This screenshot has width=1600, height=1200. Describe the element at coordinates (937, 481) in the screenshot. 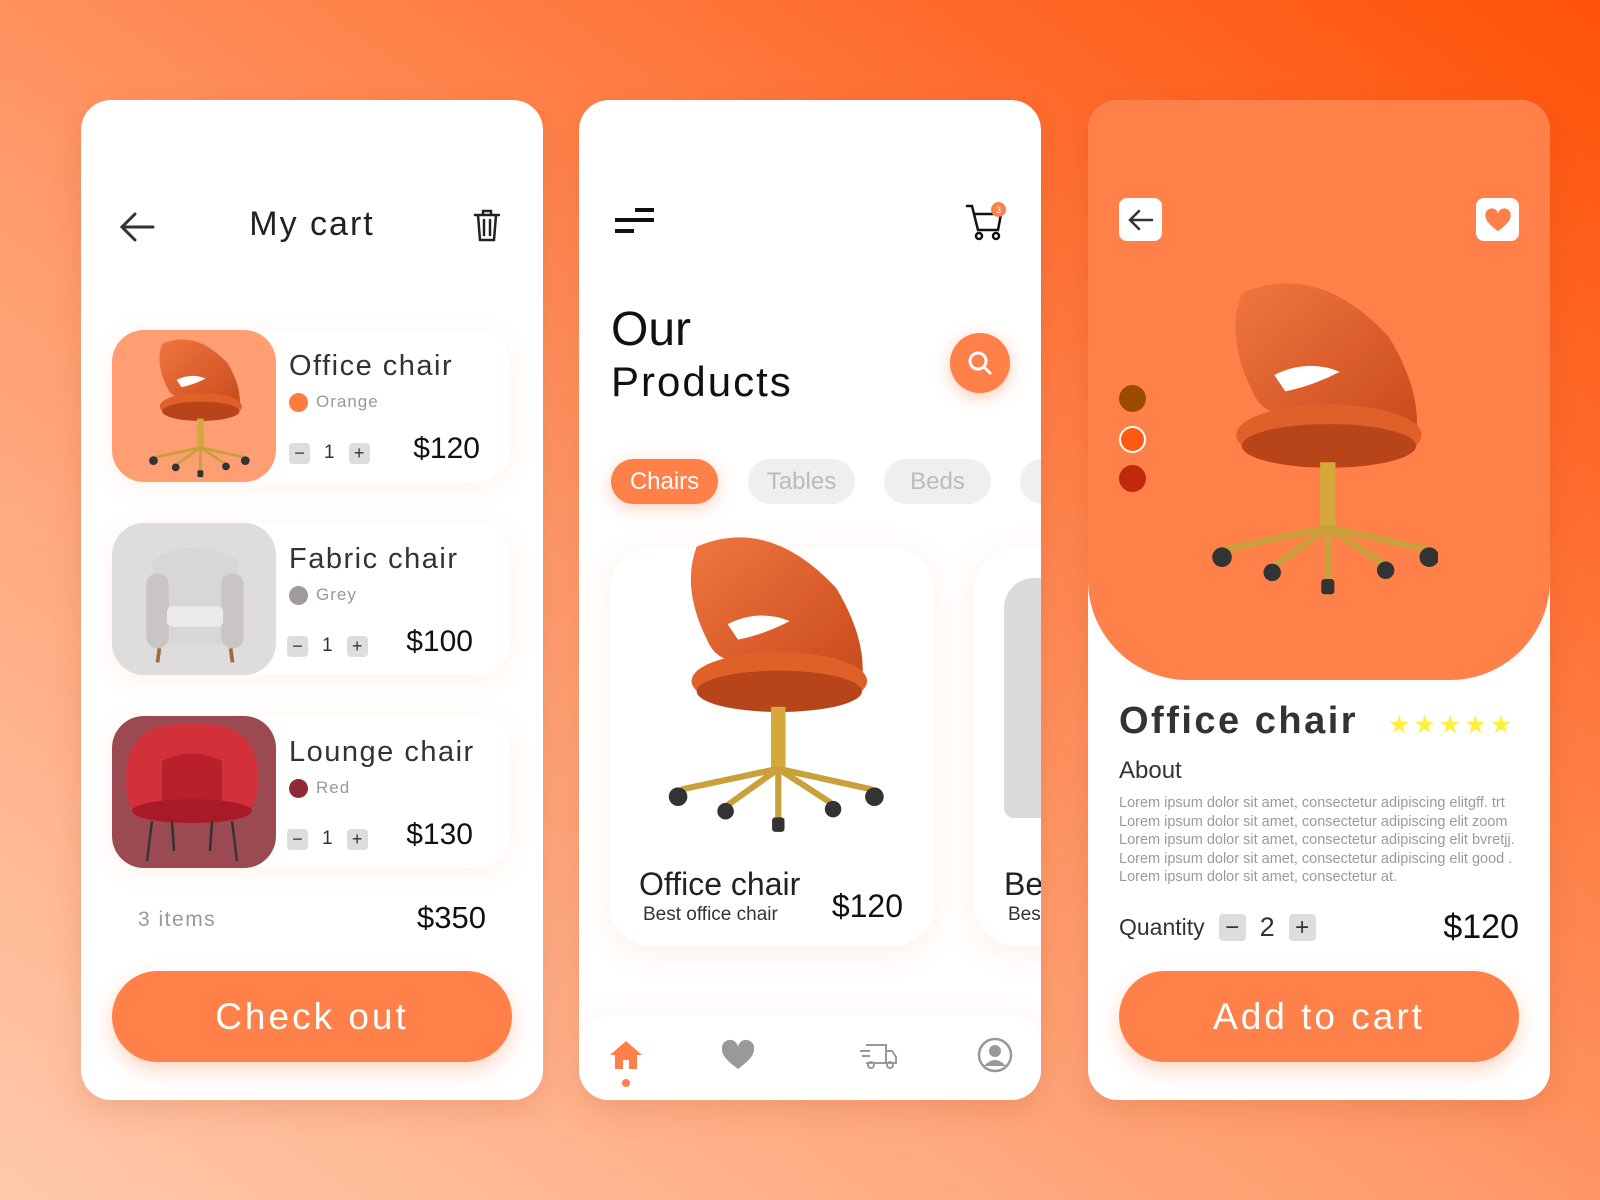

I see `tab-beds: Beds` at that location.